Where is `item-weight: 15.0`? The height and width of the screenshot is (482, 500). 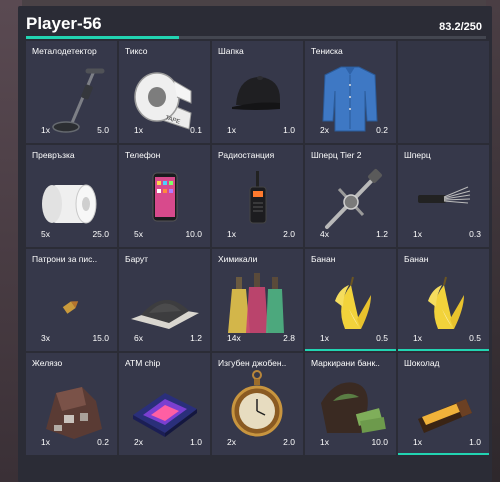
item-weight: 15.0 is located at coordinates (100, 338).